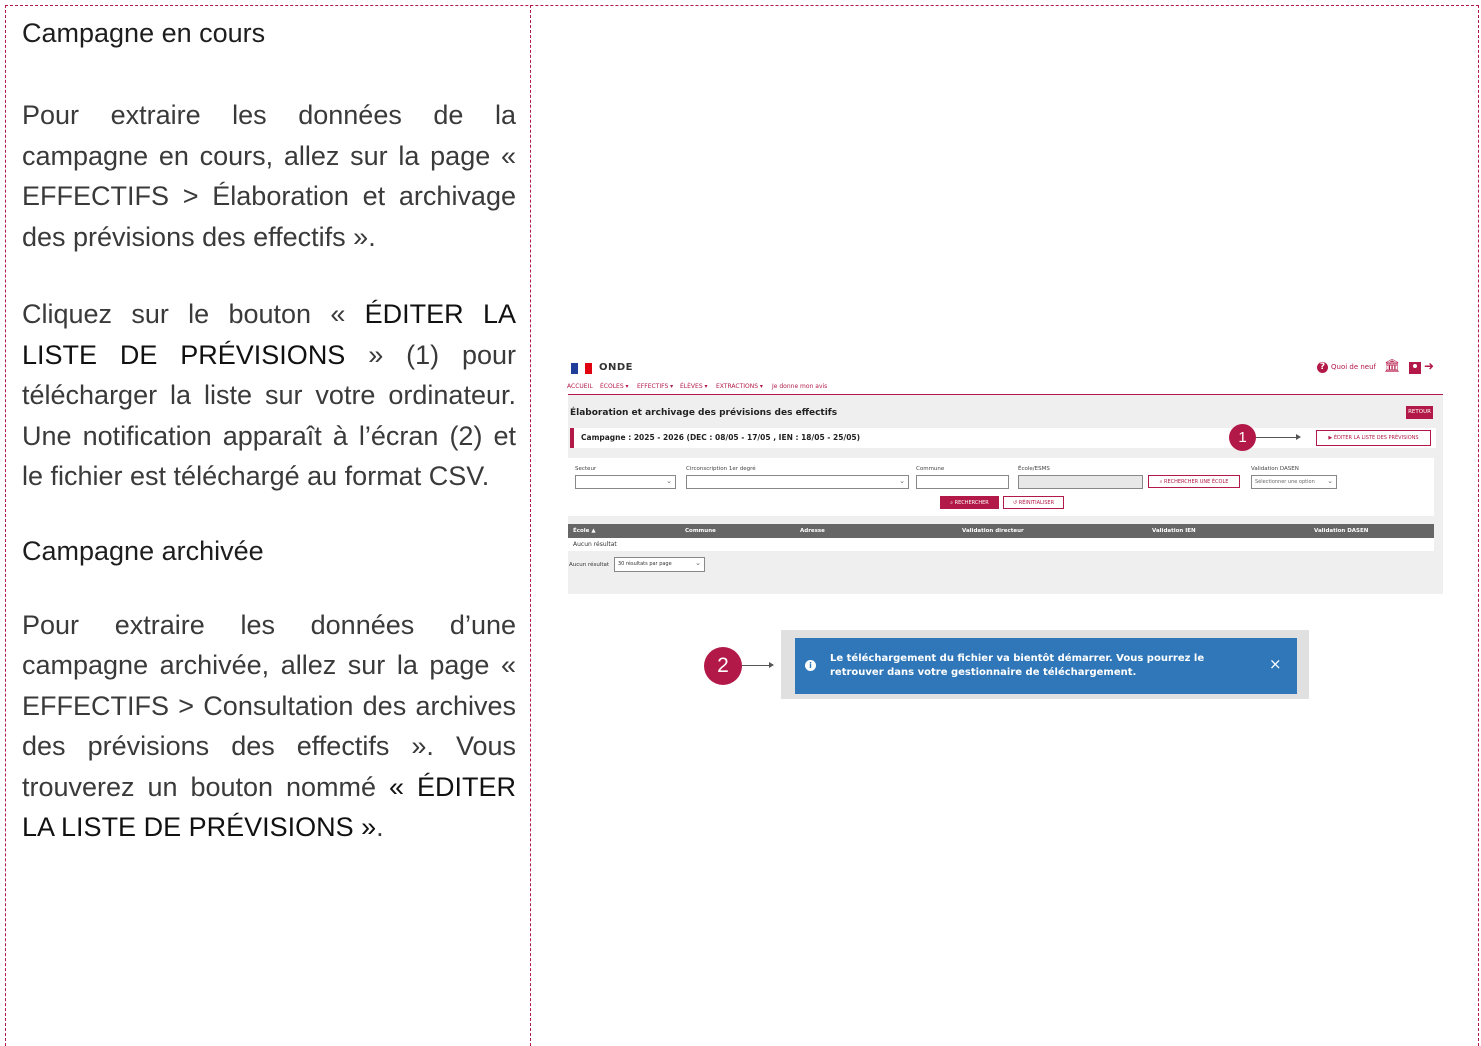 The width and height of the screenshot is (1481, 1046). Describe the element at coordinates (143, 550) in the screenshot. I see `heading-archived-campaign: Campagne archivée` at that location.